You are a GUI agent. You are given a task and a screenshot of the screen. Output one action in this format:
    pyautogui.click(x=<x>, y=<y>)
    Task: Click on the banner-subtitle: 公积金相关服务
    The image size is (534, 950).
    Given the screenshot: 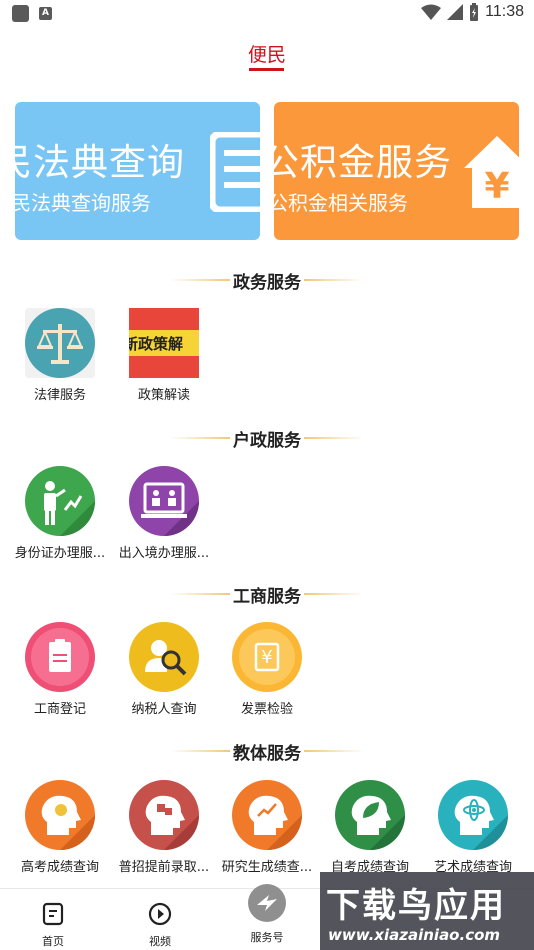 What is the action you would take?
    pyautogui.click(x=341, y=203)
    